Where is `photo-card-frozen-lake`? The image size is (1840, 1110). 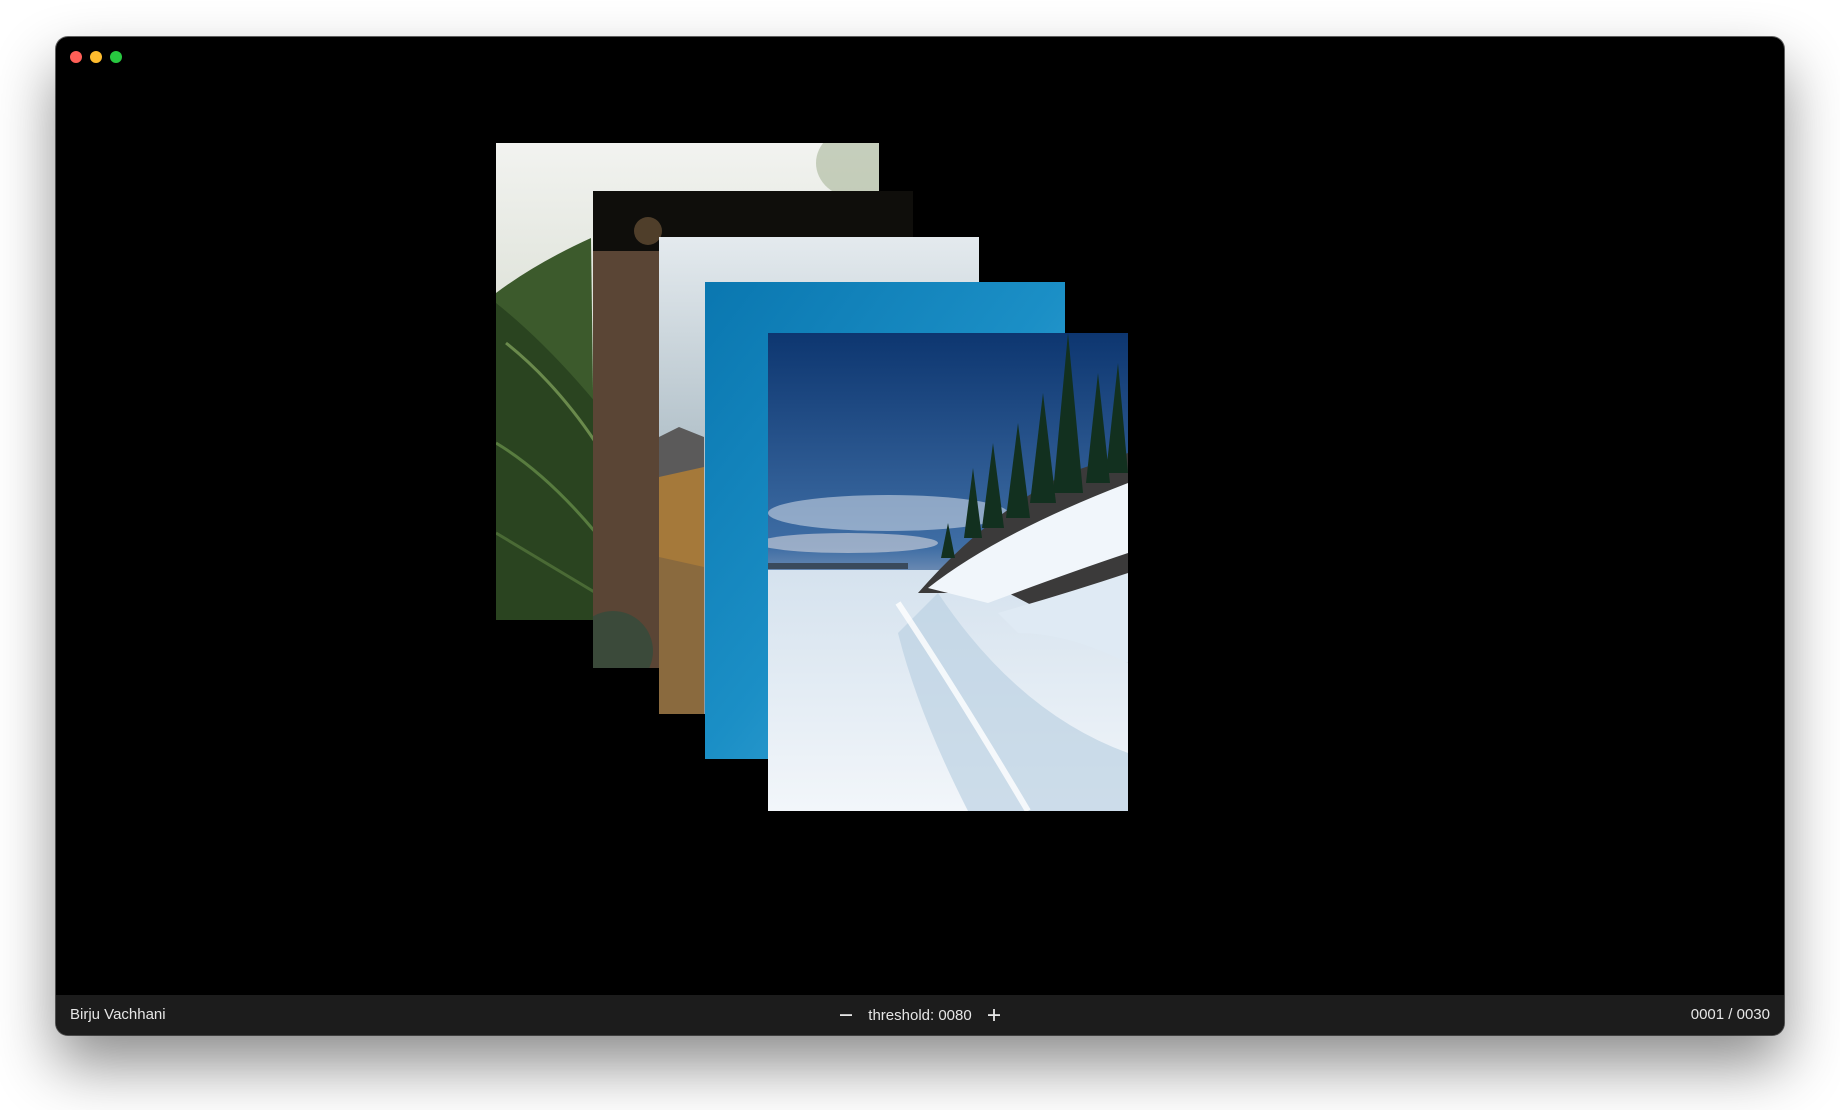 photo-card-frozen-lake is located at coordinates (948, 572).